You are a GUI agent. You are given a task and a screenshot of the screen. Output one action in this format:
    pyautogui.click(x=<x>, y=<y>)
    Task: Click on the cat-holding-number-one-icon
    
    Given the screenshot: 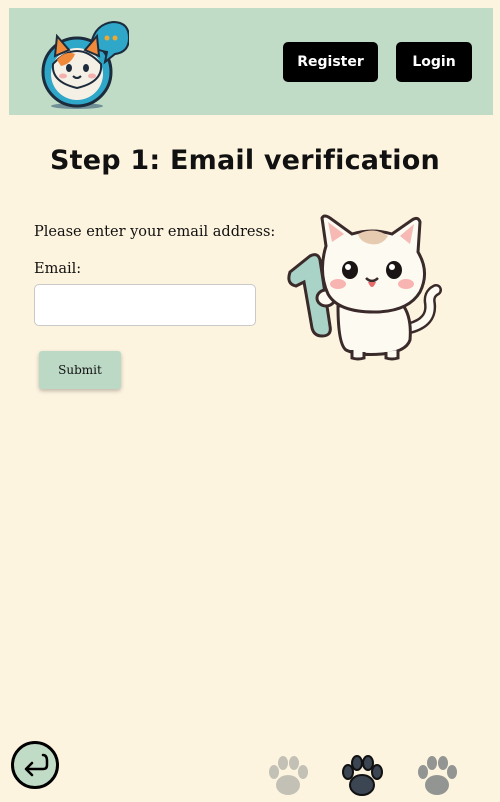 What is the action you would take?
    pyautogui.click(x=364, y=287)
    